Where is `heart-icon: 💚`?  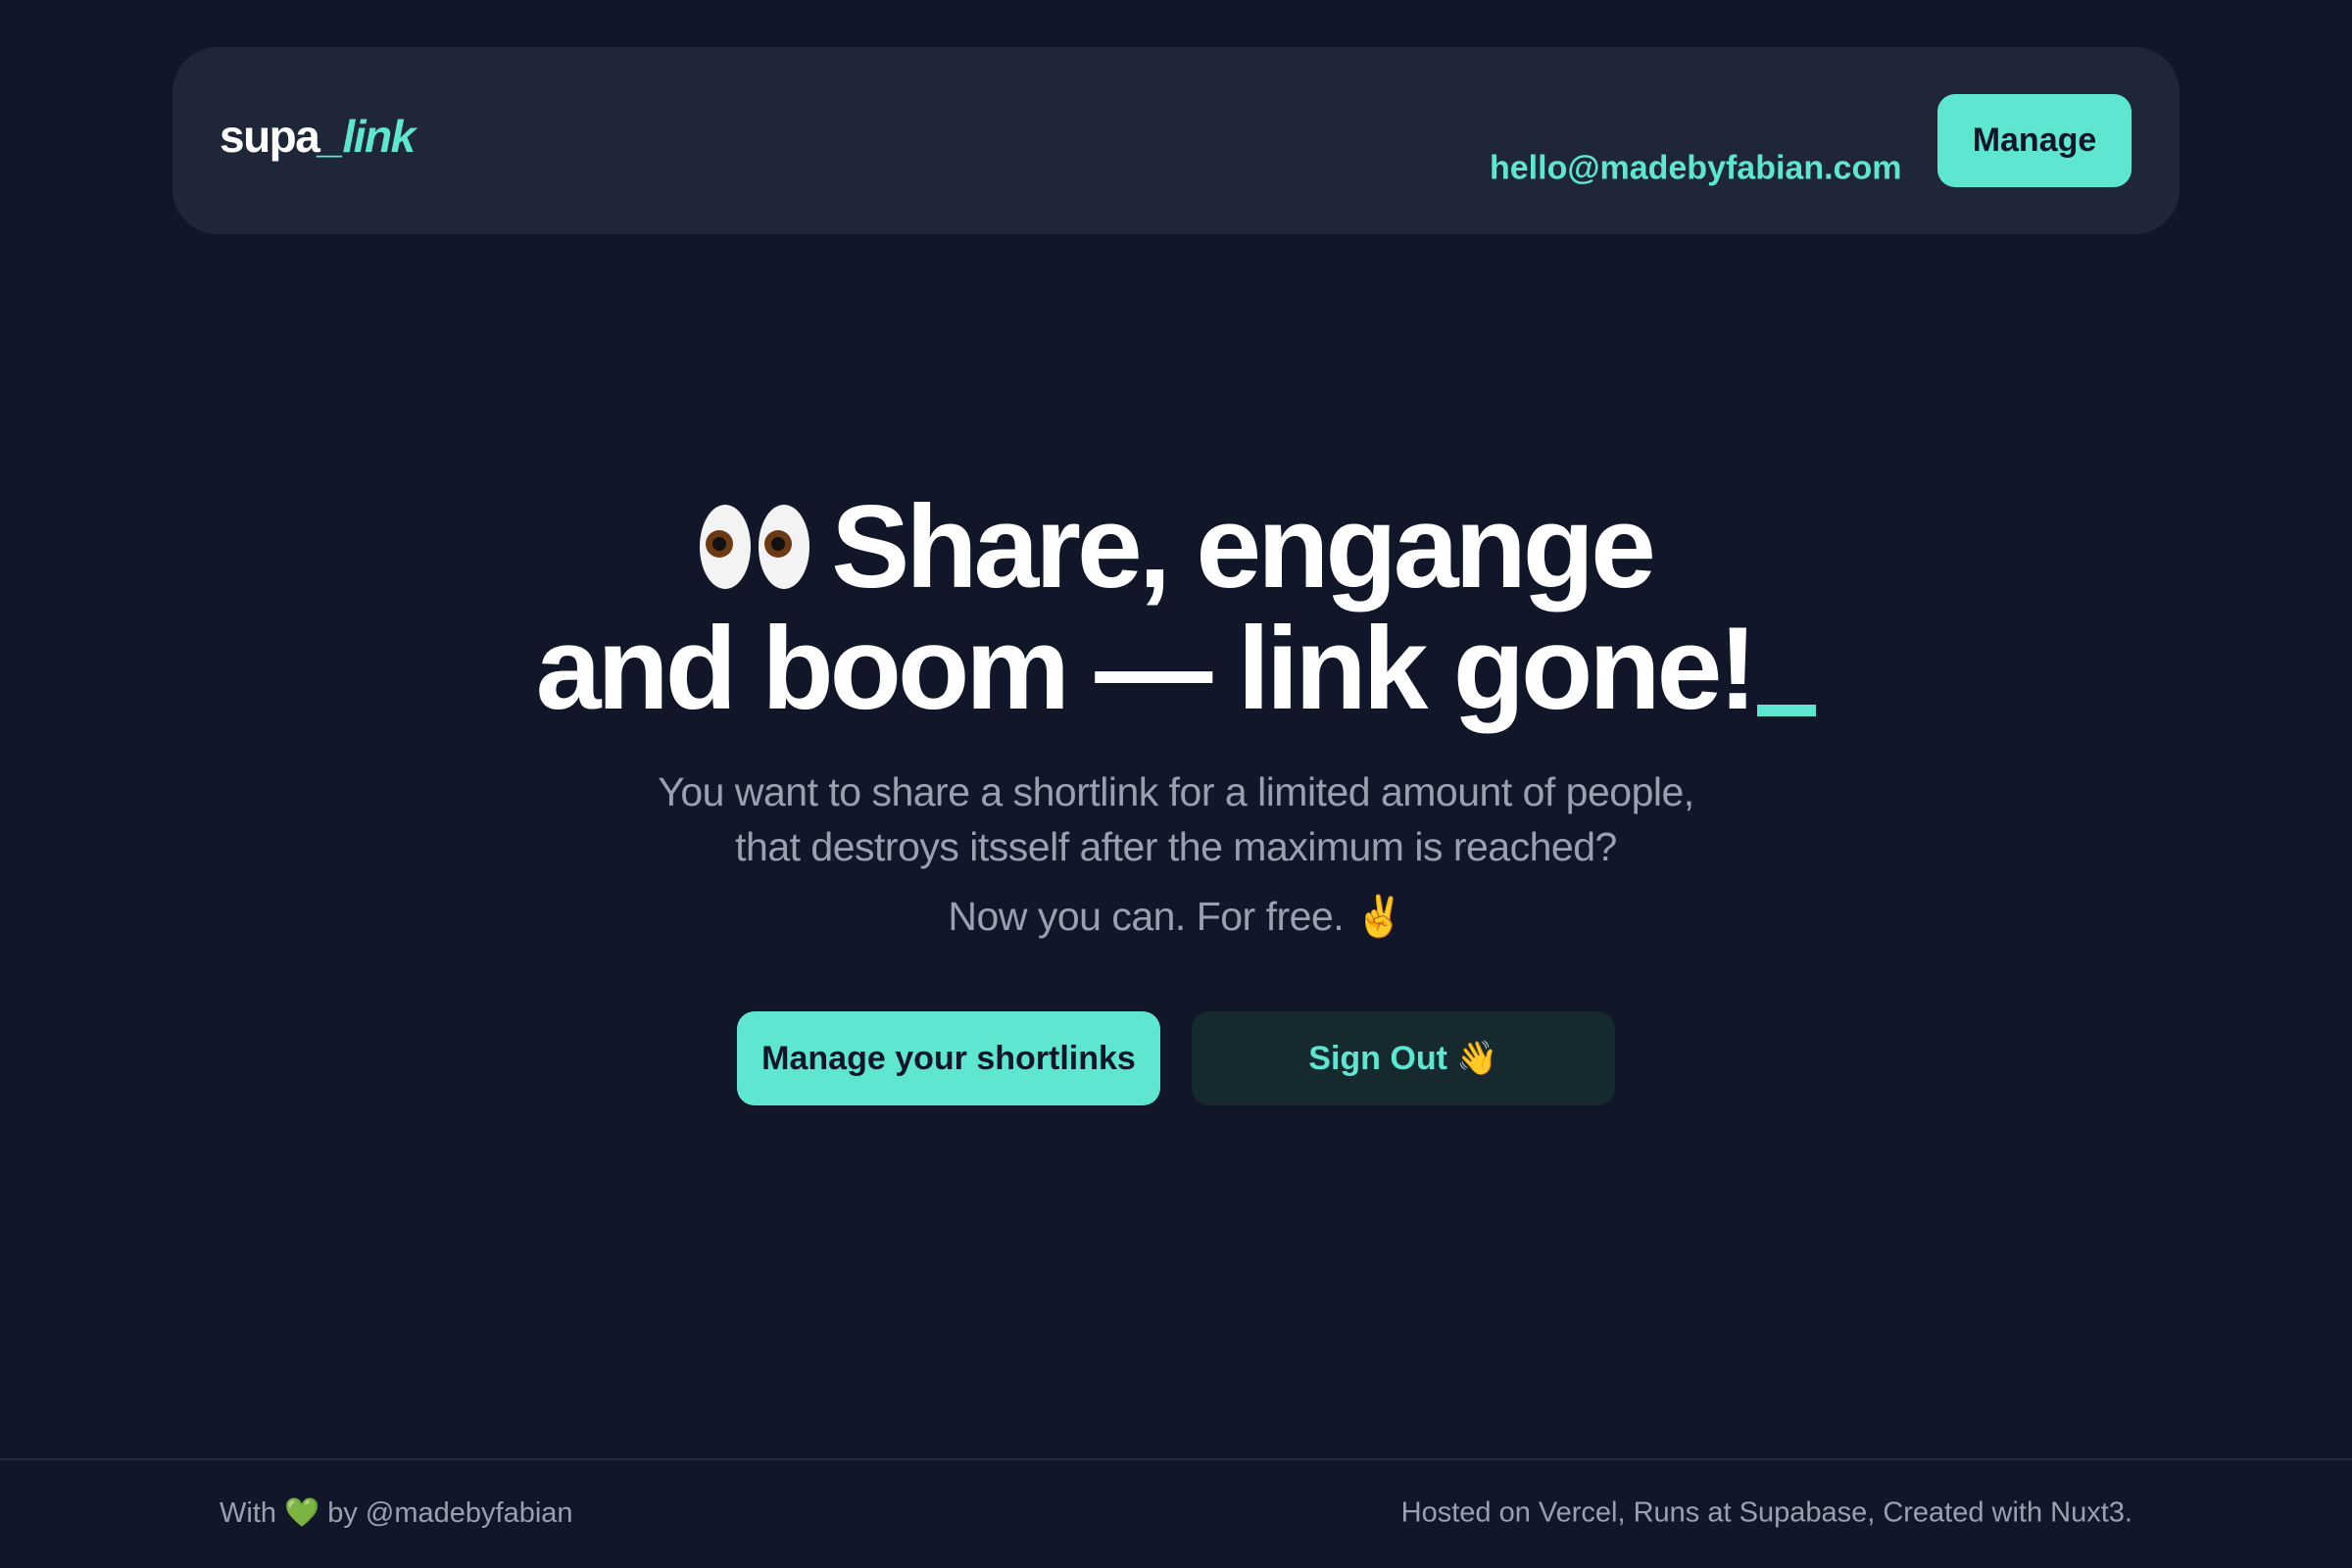
heart-icon: 💚 is located at coordinates (302, 1513).